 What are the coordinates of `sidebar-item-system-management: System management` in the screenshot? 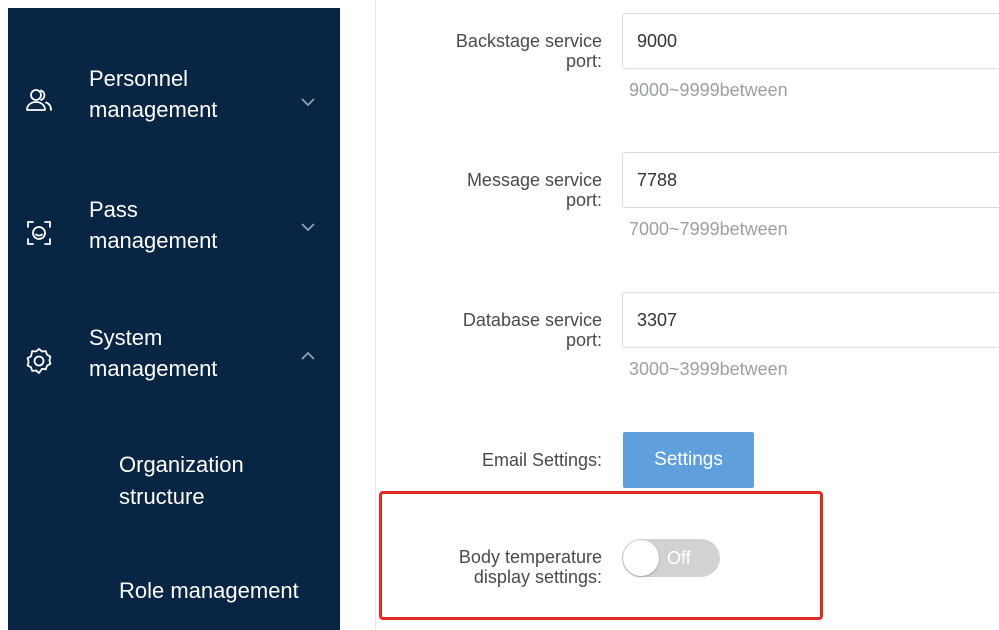 It's located at (174, 367).